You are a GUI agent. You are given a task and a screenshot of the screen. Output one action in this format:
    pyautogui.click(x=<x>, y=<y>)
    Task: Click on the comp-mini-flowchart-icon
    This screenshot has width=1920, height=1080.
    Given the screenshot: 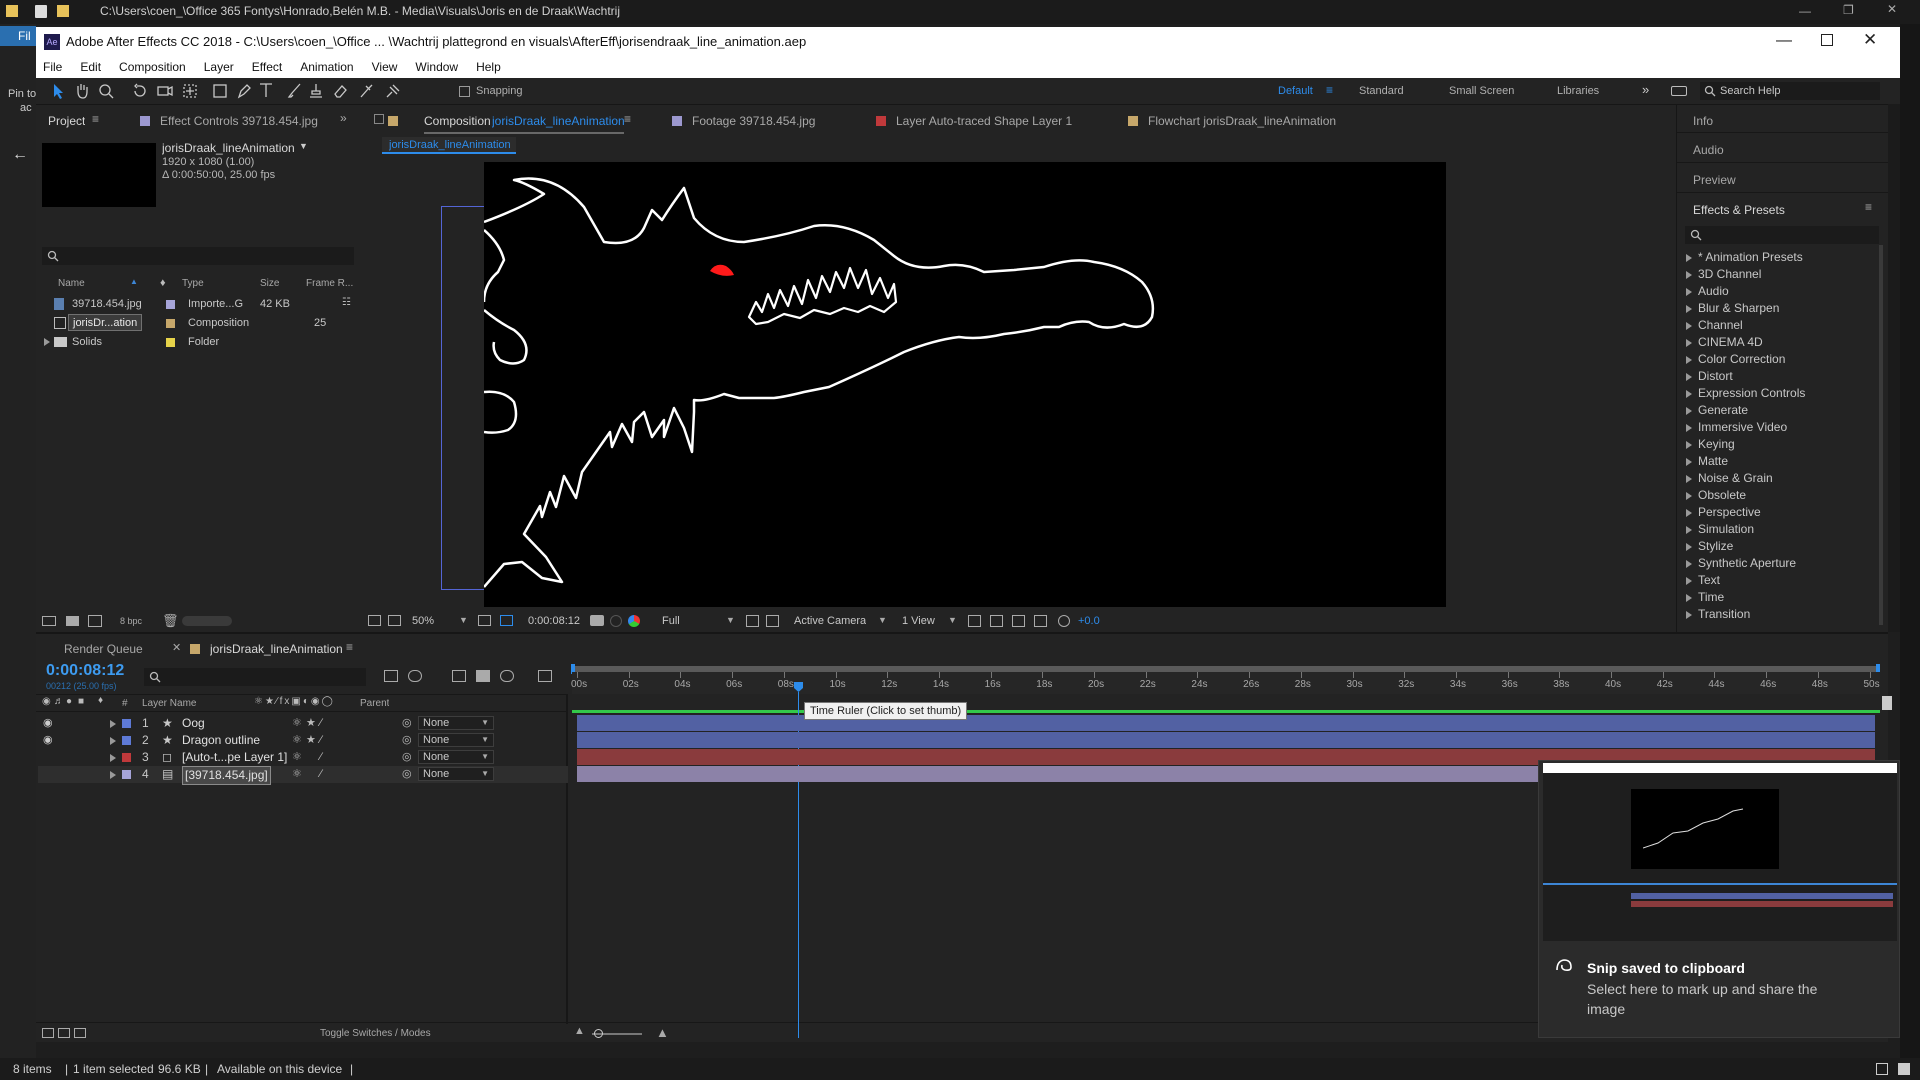 What is the action you would take?
    pyautogui.click(x=391, y=676)
    